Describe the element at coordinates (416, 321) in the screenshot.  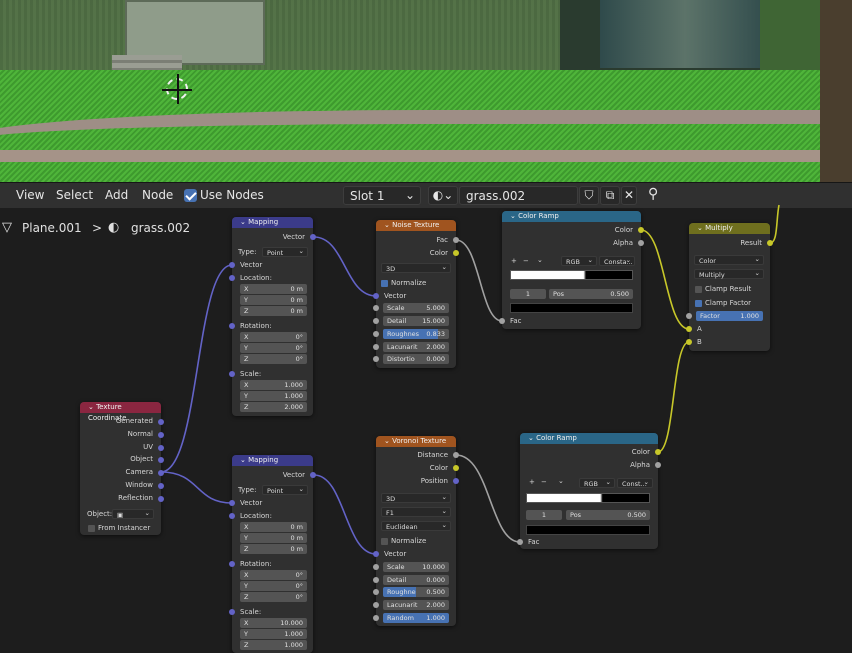
I see `detail-field: Detail 15.000` at that location.